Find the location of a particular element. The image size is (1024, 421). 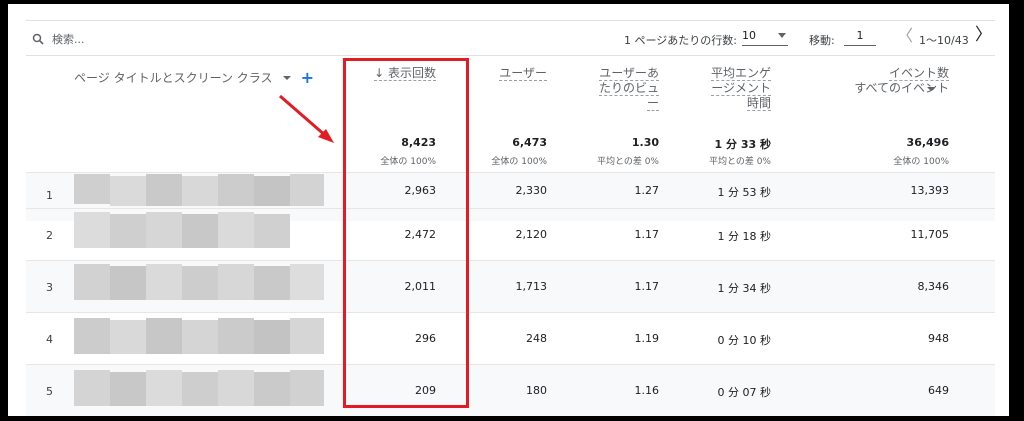

column-header-users-label: ユーザー is located at coordinates (523, 73).